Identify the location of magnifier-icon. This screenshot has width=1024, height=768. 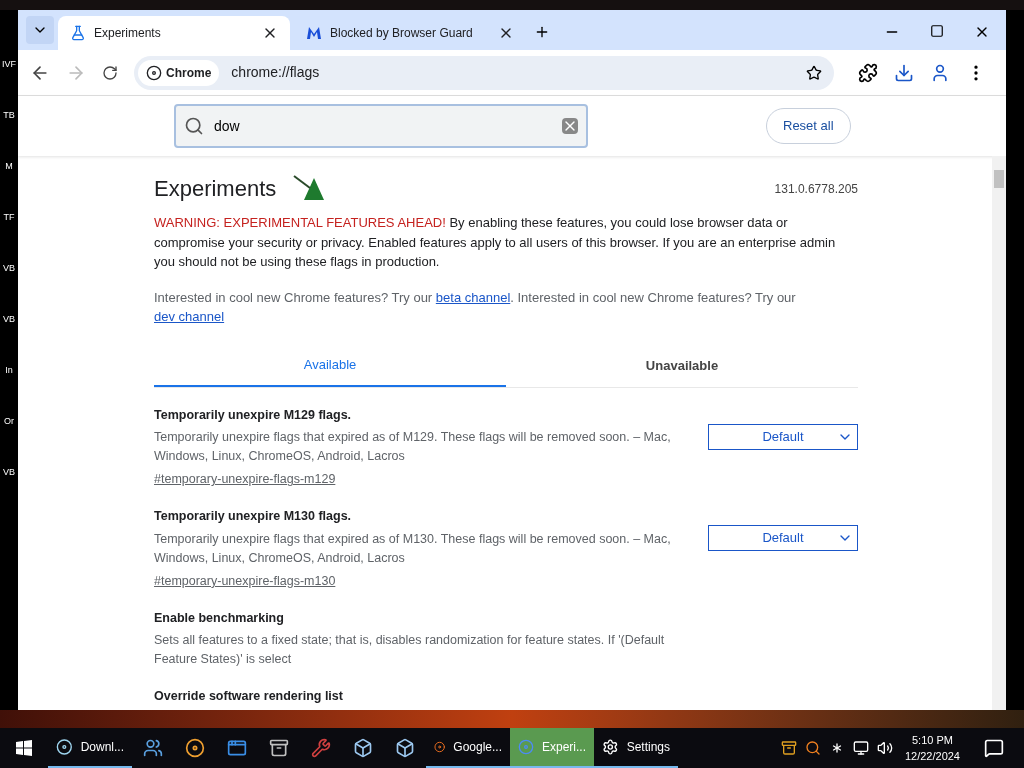
(812, 748).